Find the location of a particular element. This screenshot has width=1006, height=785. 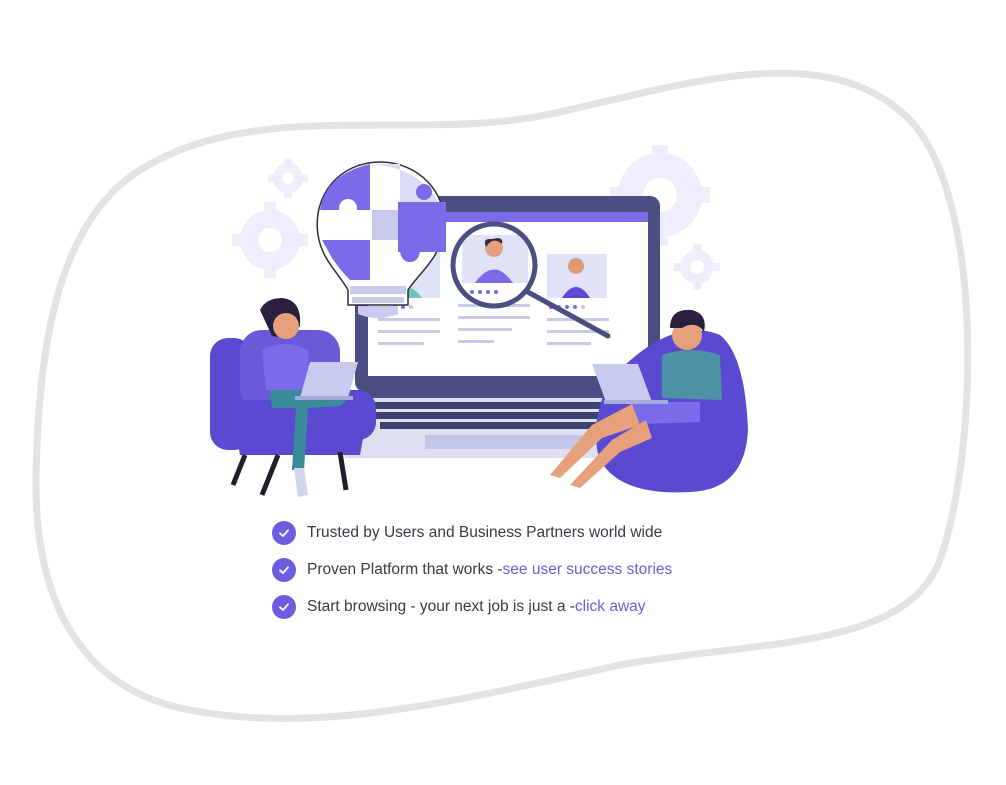

click-away-link: click away is located at coordinates (610, 607).